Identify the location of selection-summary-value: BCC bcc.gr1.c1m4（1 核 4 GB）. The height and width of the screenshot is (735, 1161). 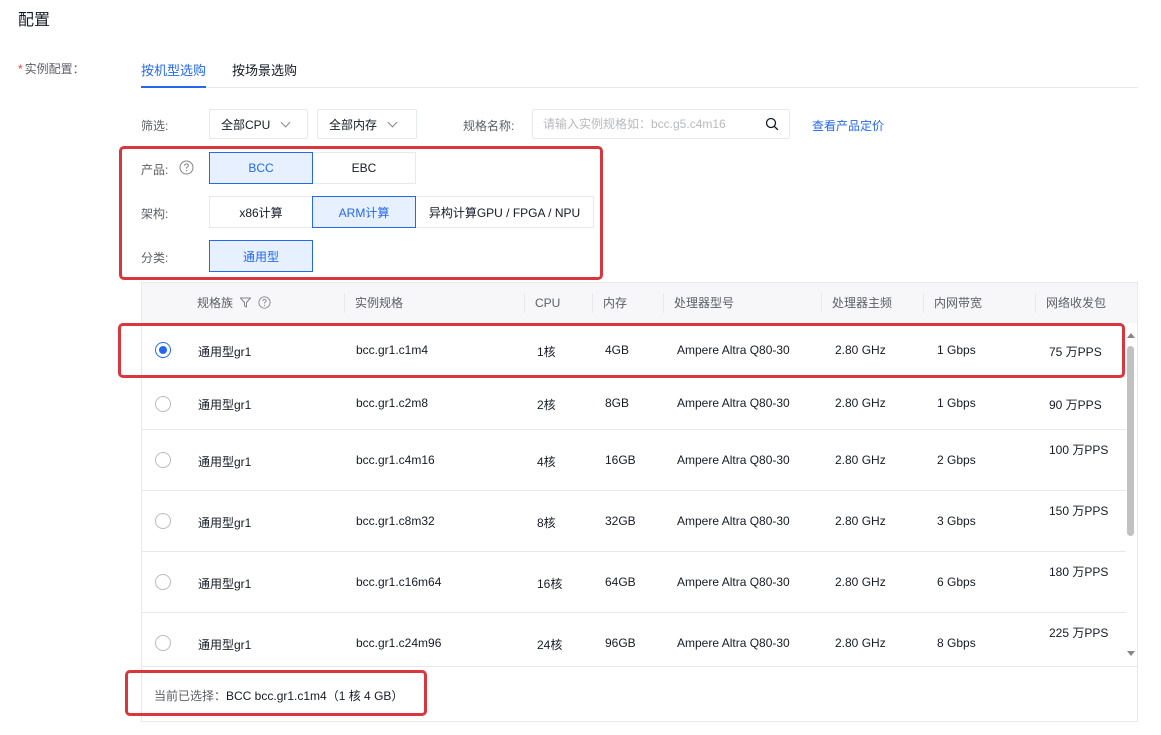
(315, 696).